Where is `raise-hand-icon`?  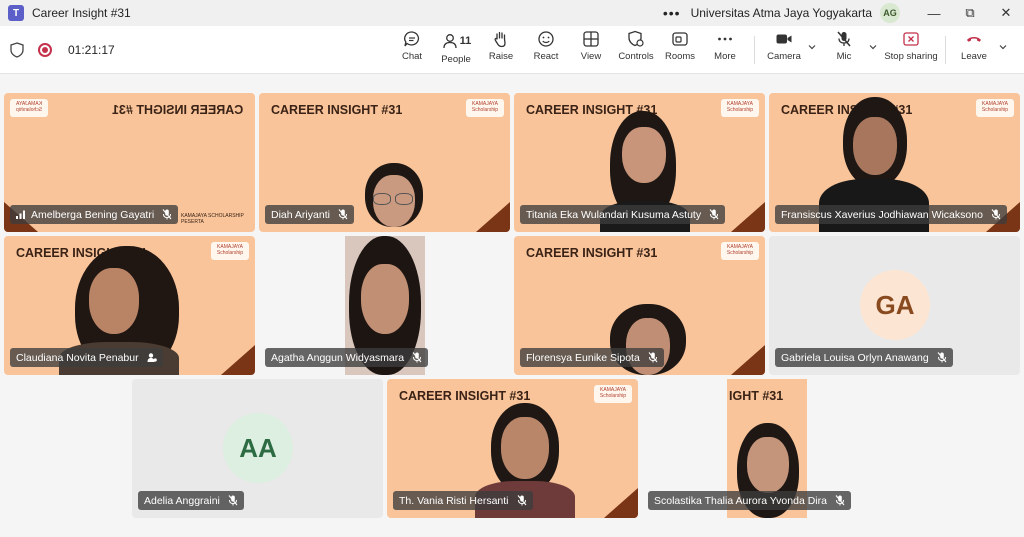
raise-hand-icon is located at coordinates (500, 39).